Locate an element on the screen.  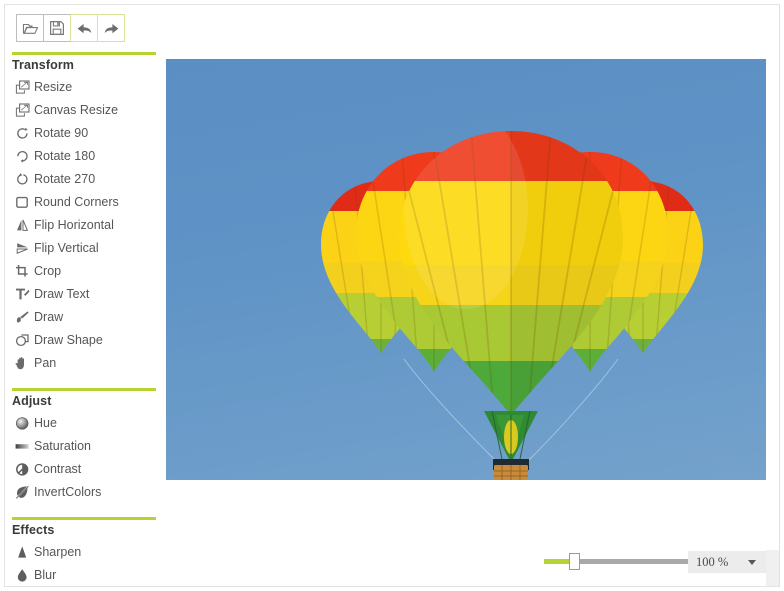
sidebar-item-draw: Draw is located at coordinates (81, 317).